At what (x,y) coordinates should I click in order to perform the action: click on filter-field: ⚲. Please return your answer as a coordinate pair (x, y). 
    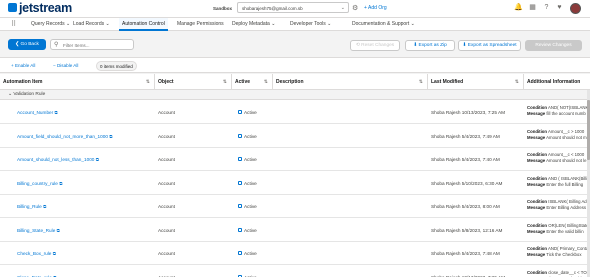
    Looking at the image, I should click on (92, 44).